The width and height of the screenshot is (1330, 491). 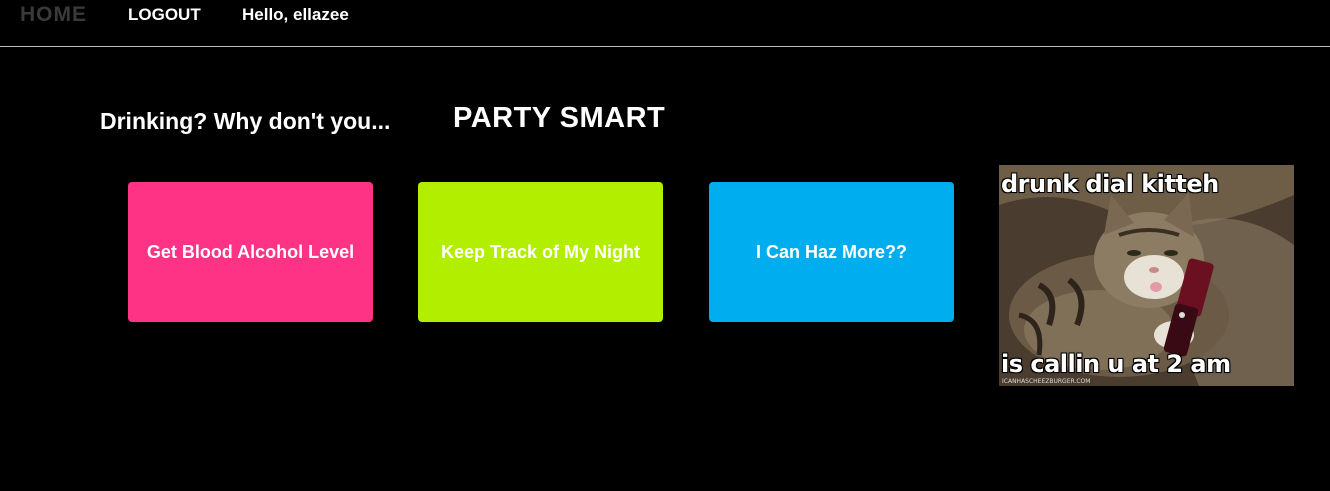 I want to click on blood-alcohol-label: Get Blood Alcohol Level, so click(x=250, y=251).